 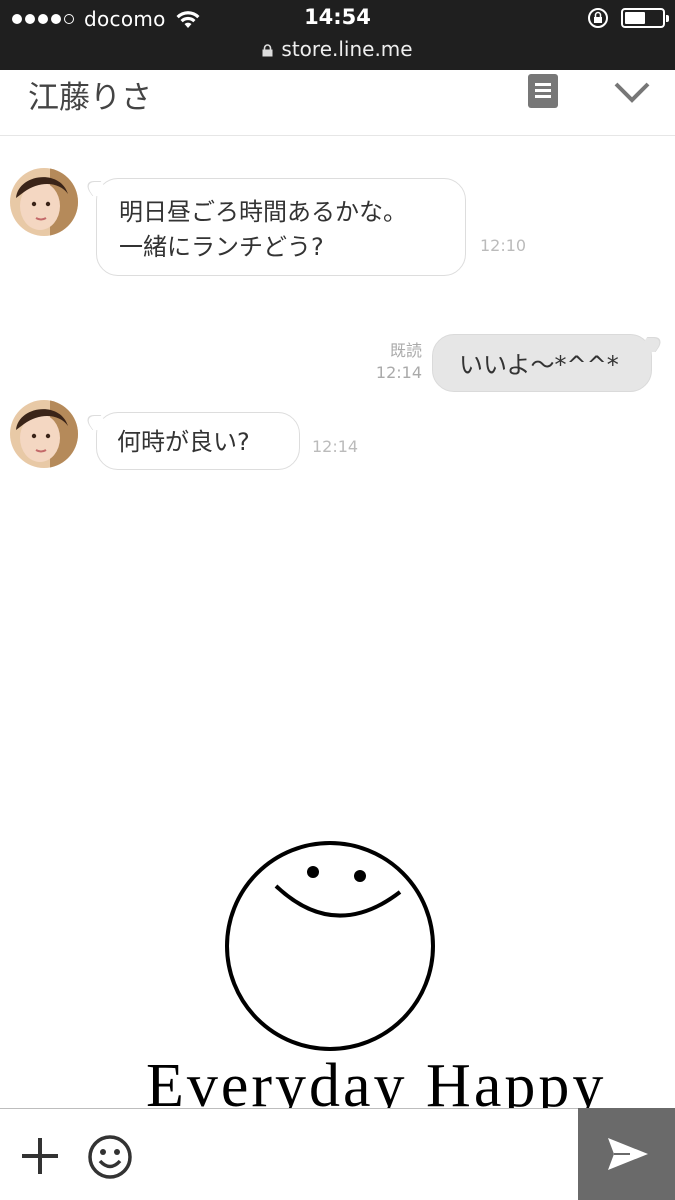 What do you see at coordinates (281, 227) in the screenshot?
I see `message-bubble: 明日昼ごろ時間あるかな。 一緒にランチどう?` at bounding box center [281, 227].